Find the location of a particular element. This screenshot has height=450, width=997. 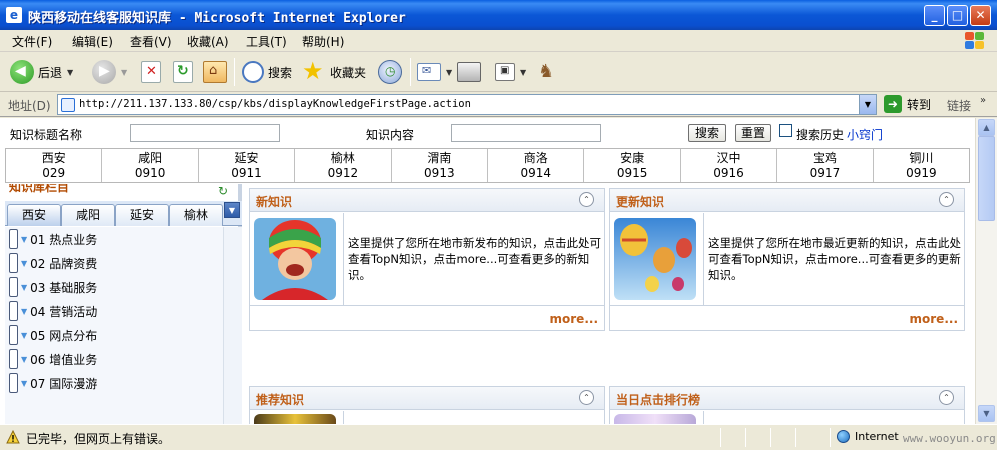

tab-yanan: 延安 is located at coordinates (142, 215).